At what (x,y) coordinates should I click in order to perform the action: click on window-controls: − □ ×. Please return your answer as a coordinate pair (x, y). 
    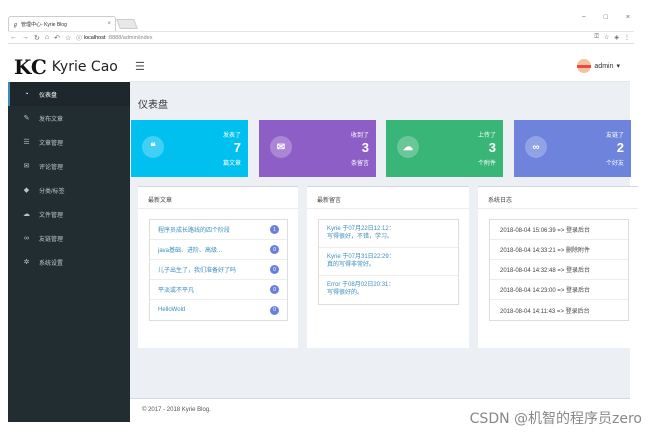
    Looking at the image, I should click on (606, 17).